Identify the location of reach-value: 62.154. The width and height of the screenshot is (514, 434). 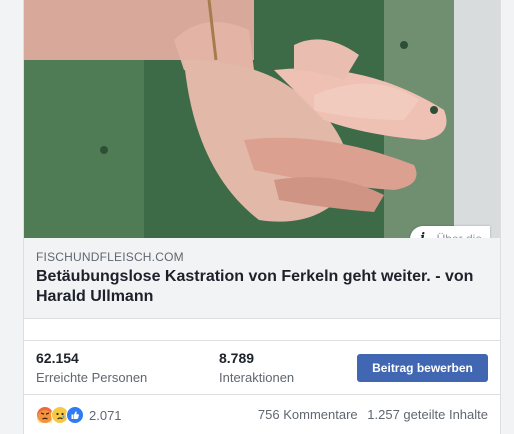
(57, 358).